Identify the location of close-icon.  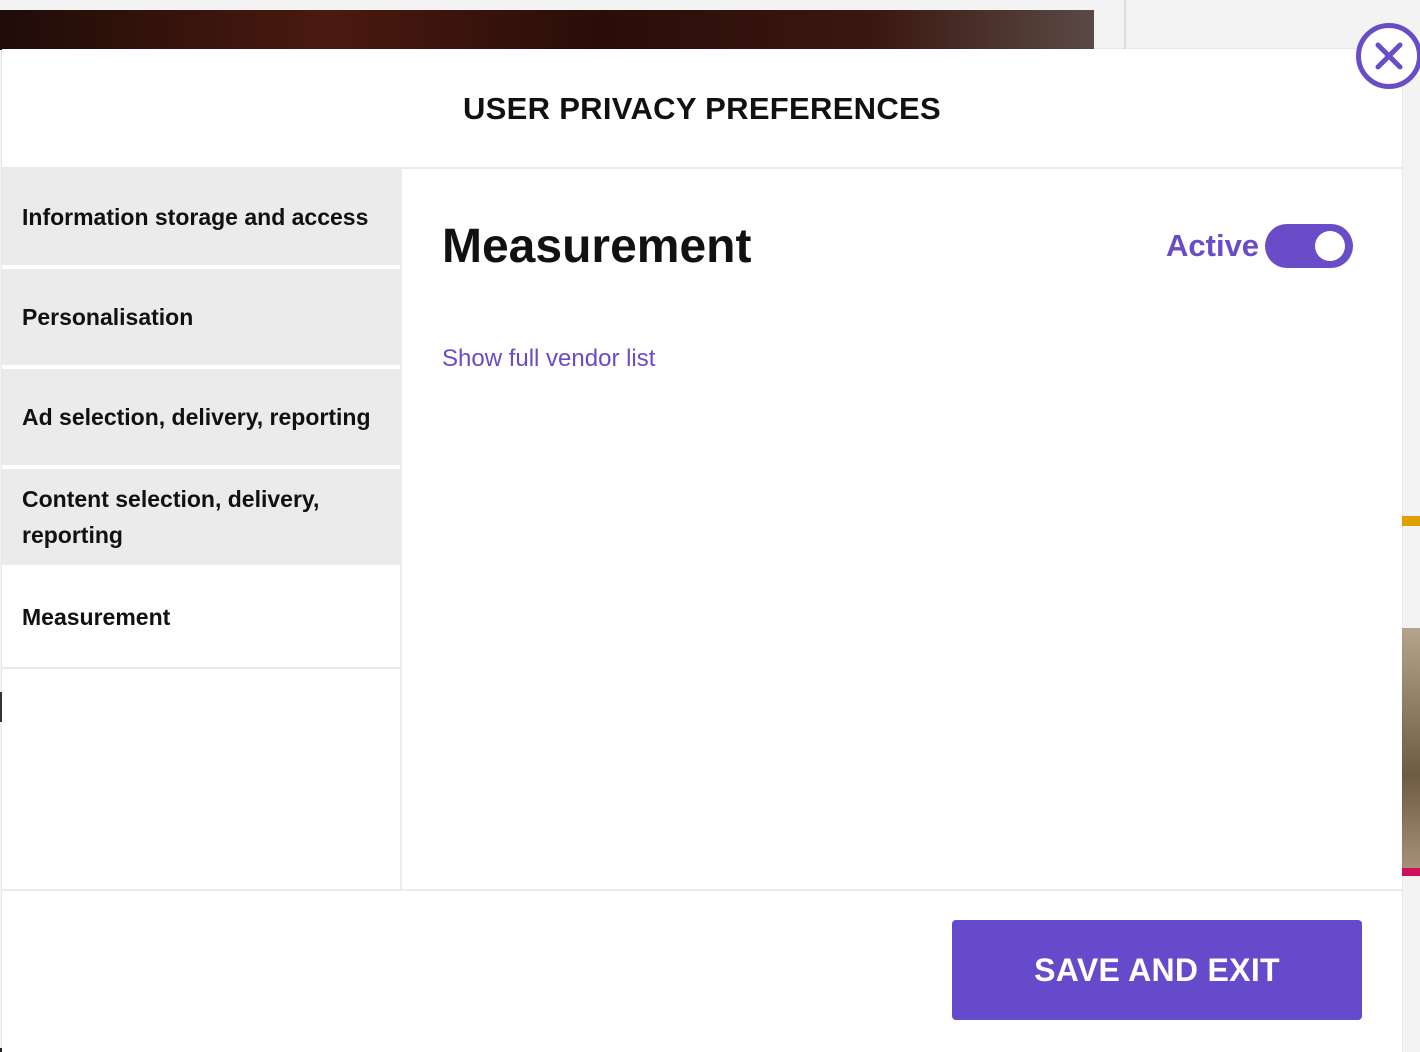
(1389, 56).